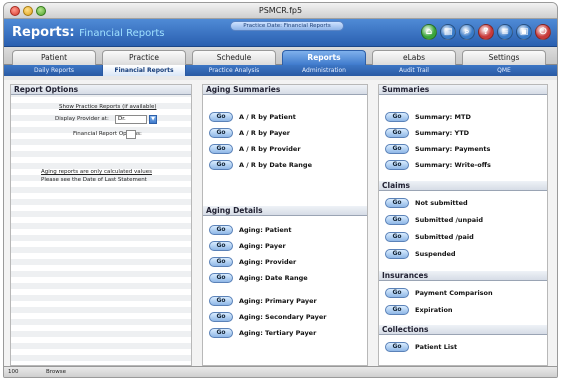 Image resolution: width=563 pixels, height=381 pixels. What do you see at coordinates (453, 165) in the screenshot?
I see `report-label: Summary: Write-offs` at bounding box center [453, 165].